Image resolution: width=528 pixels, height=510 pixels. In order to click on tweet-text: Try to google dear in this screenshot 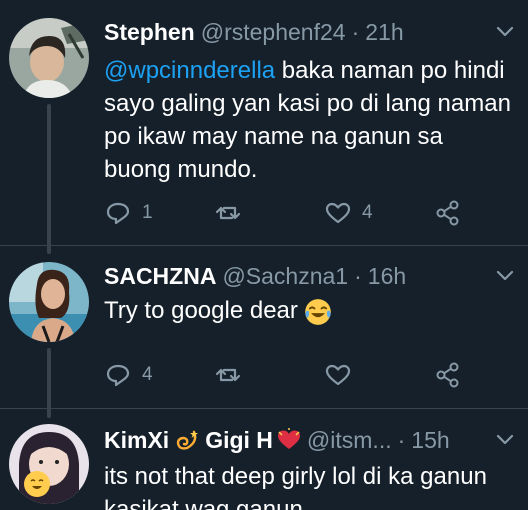, I will do `click(309, 310)`.